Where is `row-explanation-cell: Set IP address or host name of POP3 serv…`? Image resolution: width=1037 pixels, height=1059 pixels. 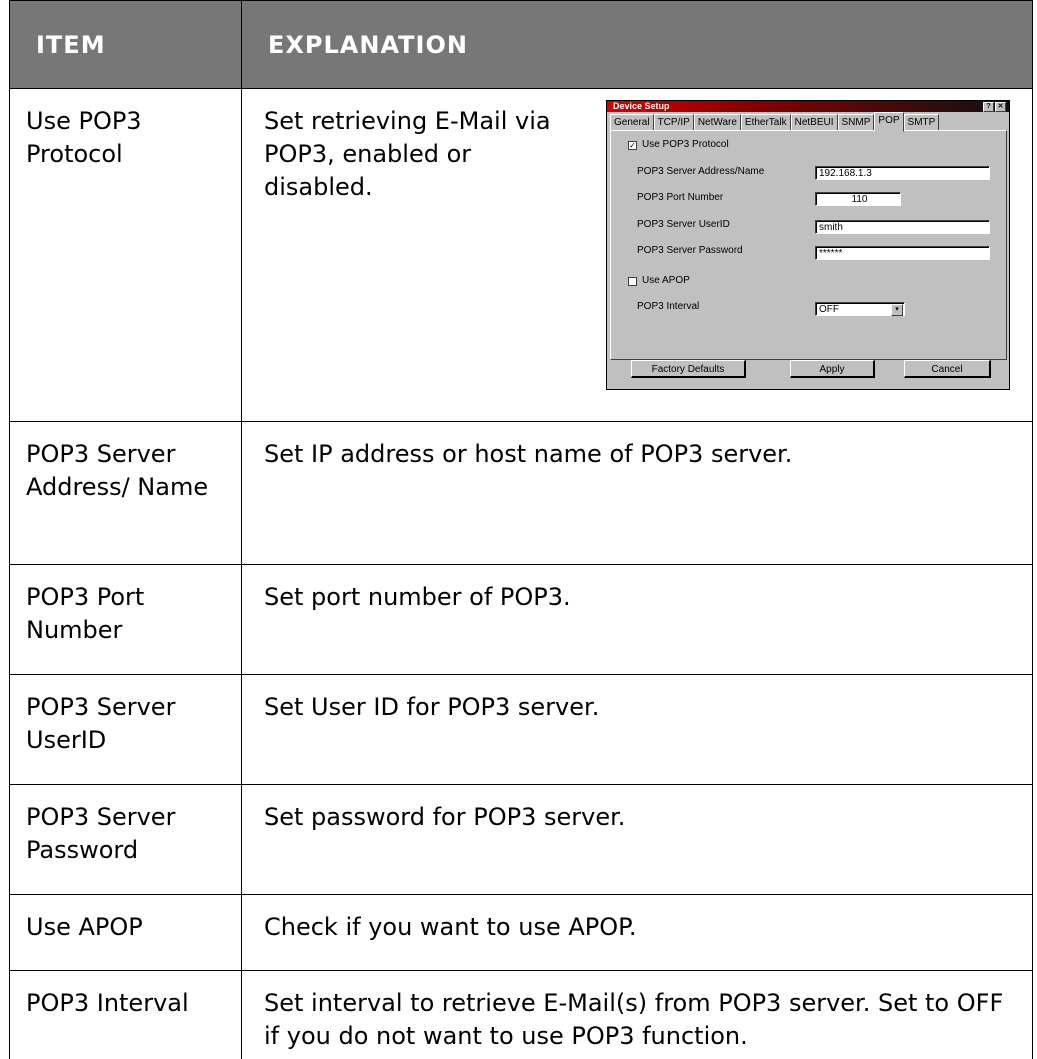 row-explanation-cell: Set IP address or host name of POP3 serv… is located at coordinates (637, 493).